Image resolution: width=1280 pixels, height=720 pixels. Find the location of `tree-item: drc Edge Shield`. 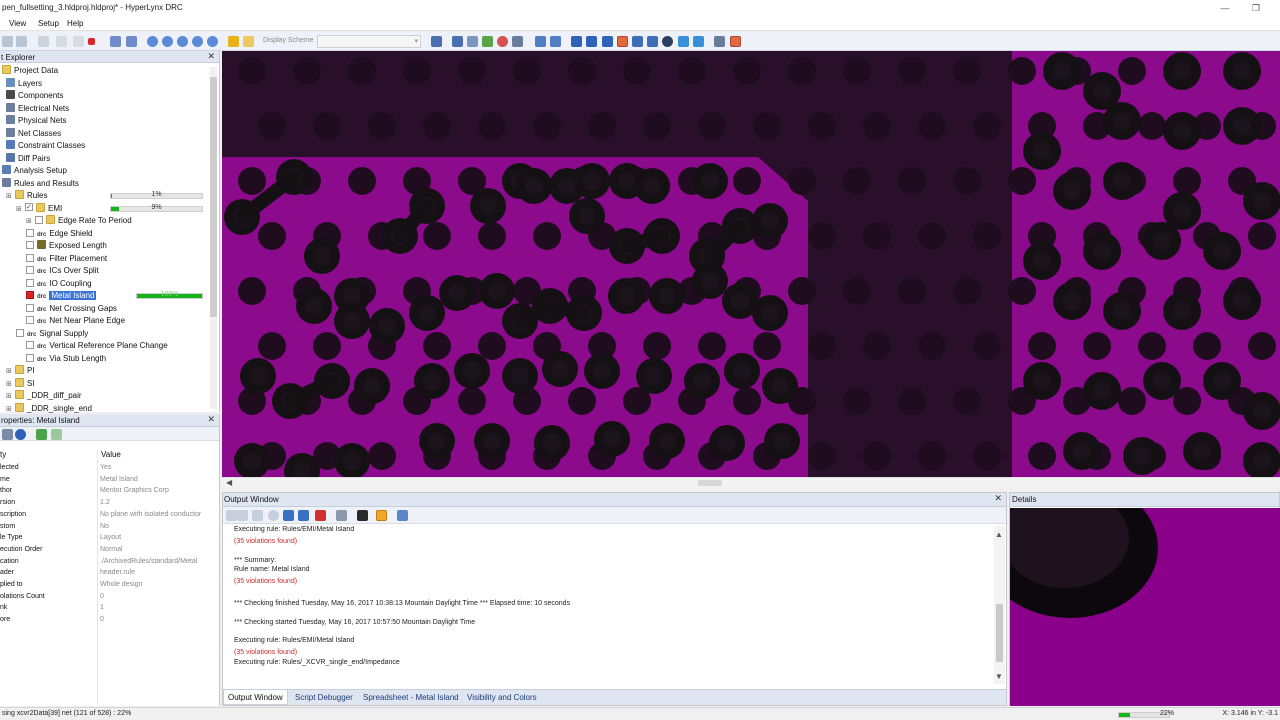

tree-item: drc Edge Shield is located at coordinates (59, 234).